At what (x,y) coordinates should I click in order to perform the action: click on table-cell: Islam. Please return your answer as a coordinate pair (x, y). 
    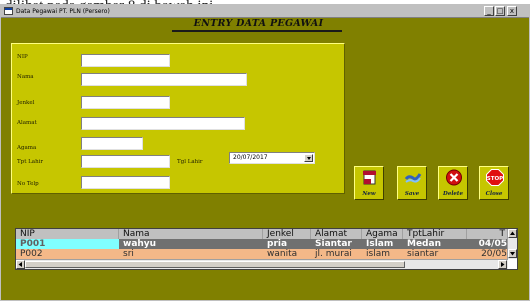
    Looking at the image, I should click on (382, 244).